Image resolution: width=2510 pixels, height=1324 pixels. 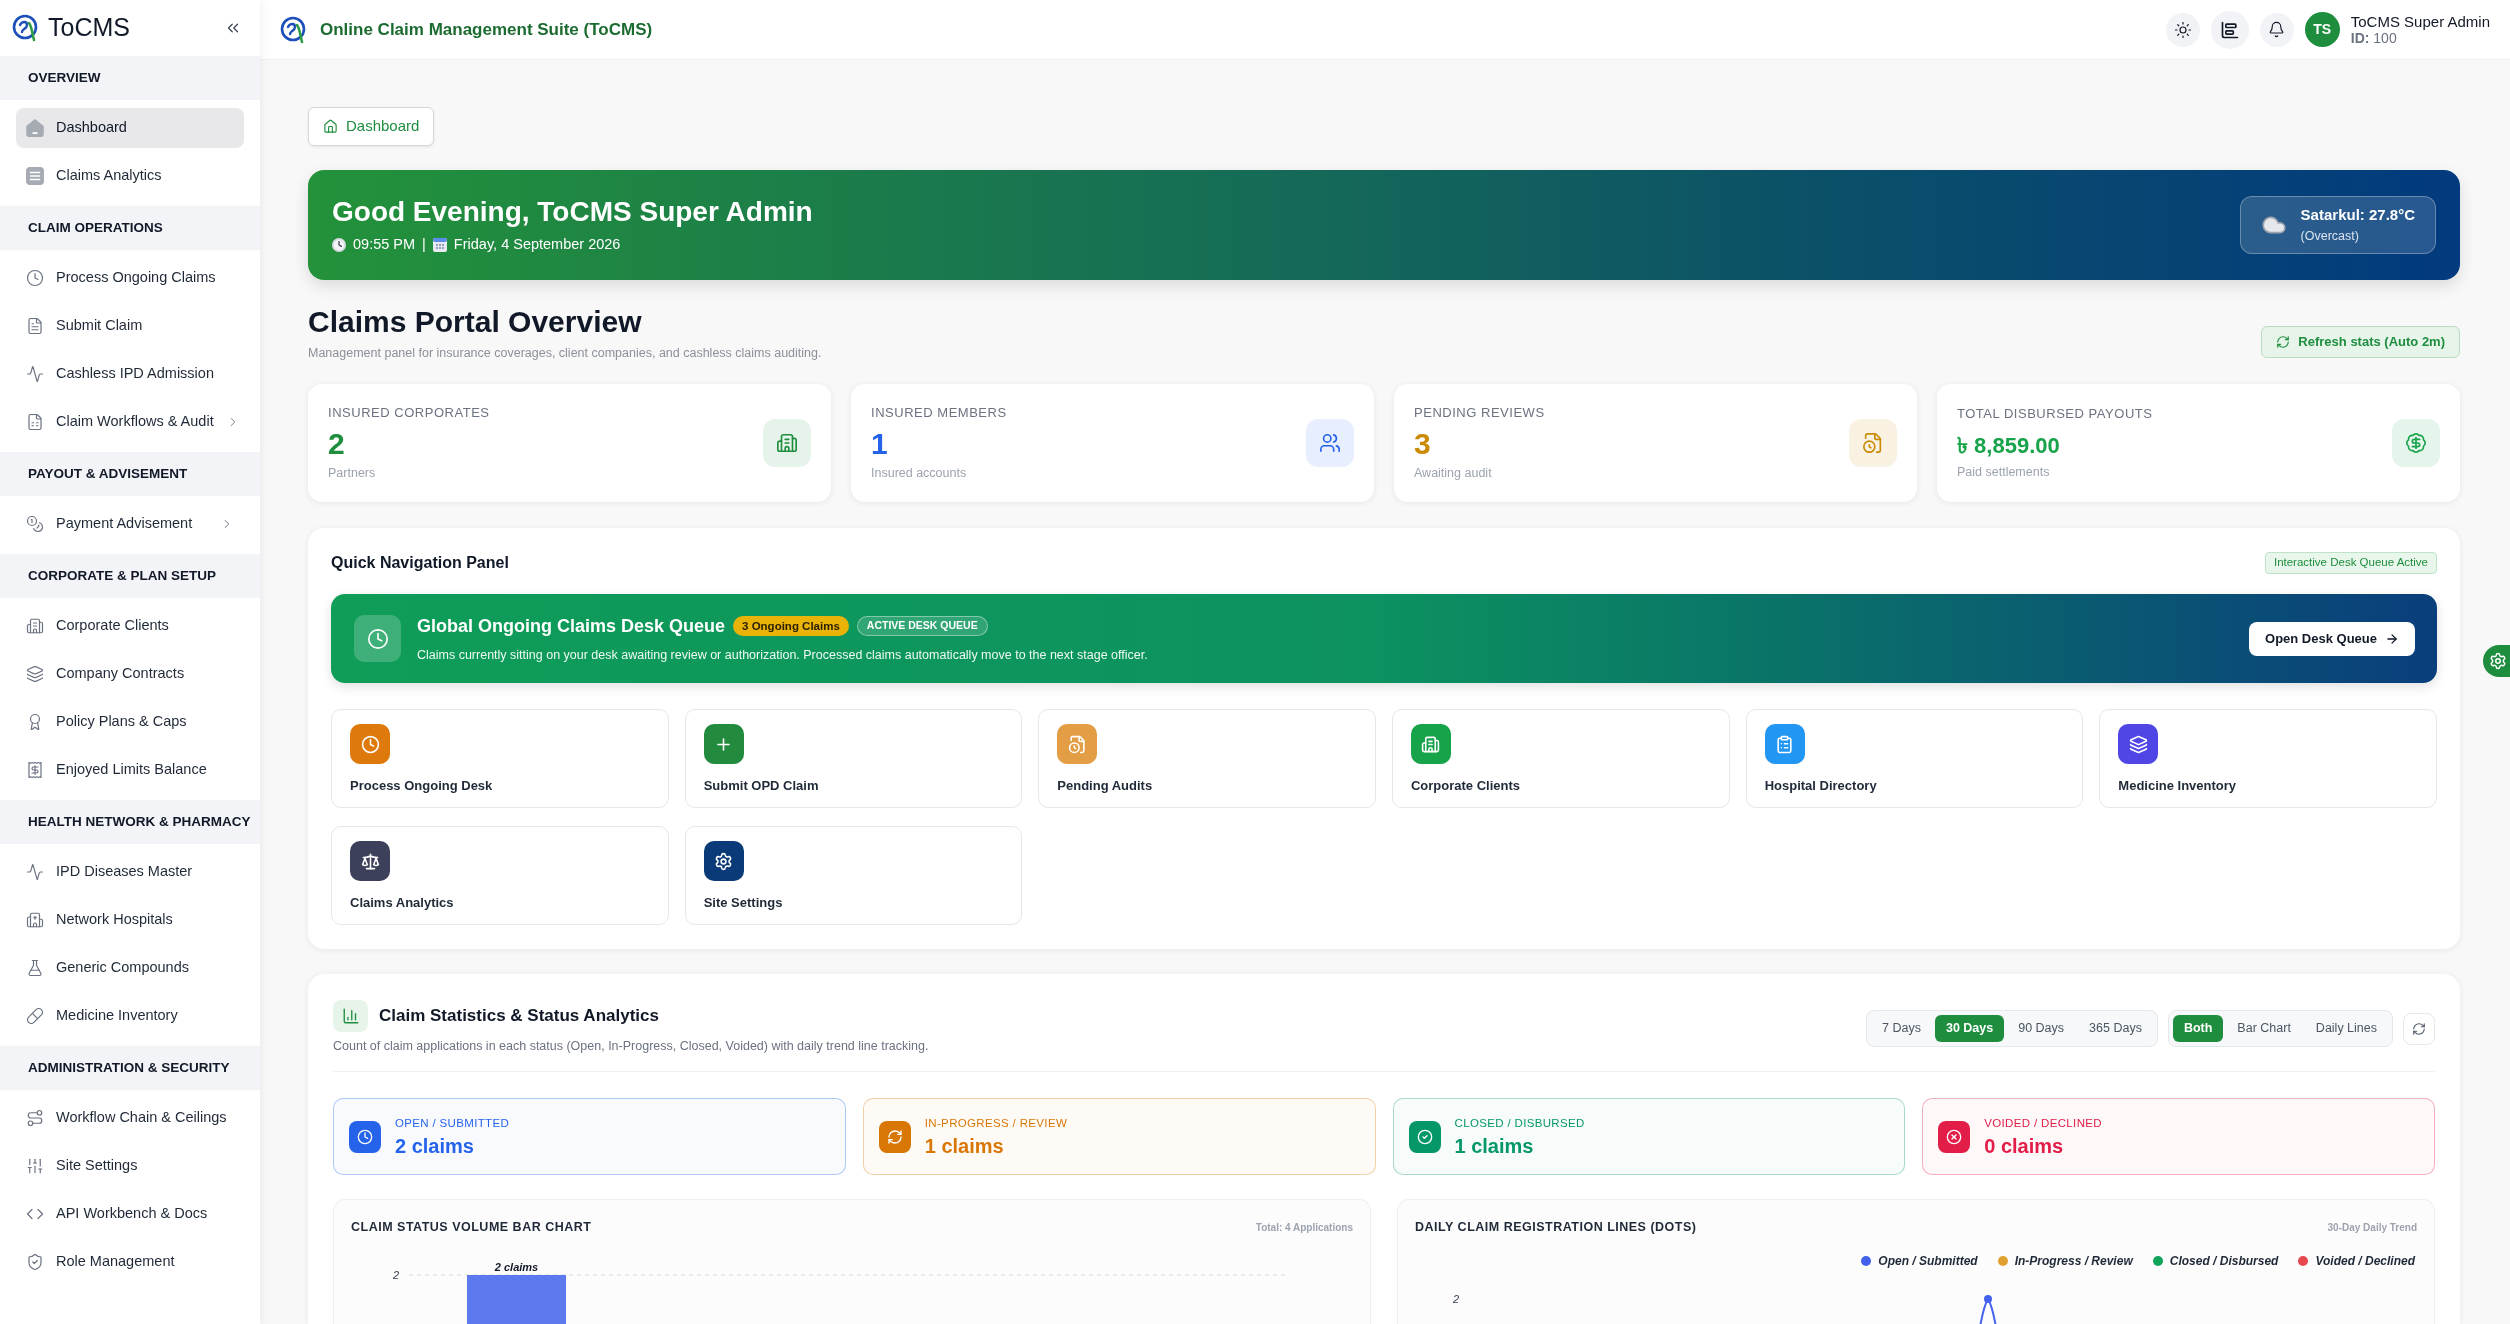 What do you see at coordinates (2268, 758) in the screenshot?
I see `quick-nav-tile: Medicine Inventory` at bounding box center [2268, 758].